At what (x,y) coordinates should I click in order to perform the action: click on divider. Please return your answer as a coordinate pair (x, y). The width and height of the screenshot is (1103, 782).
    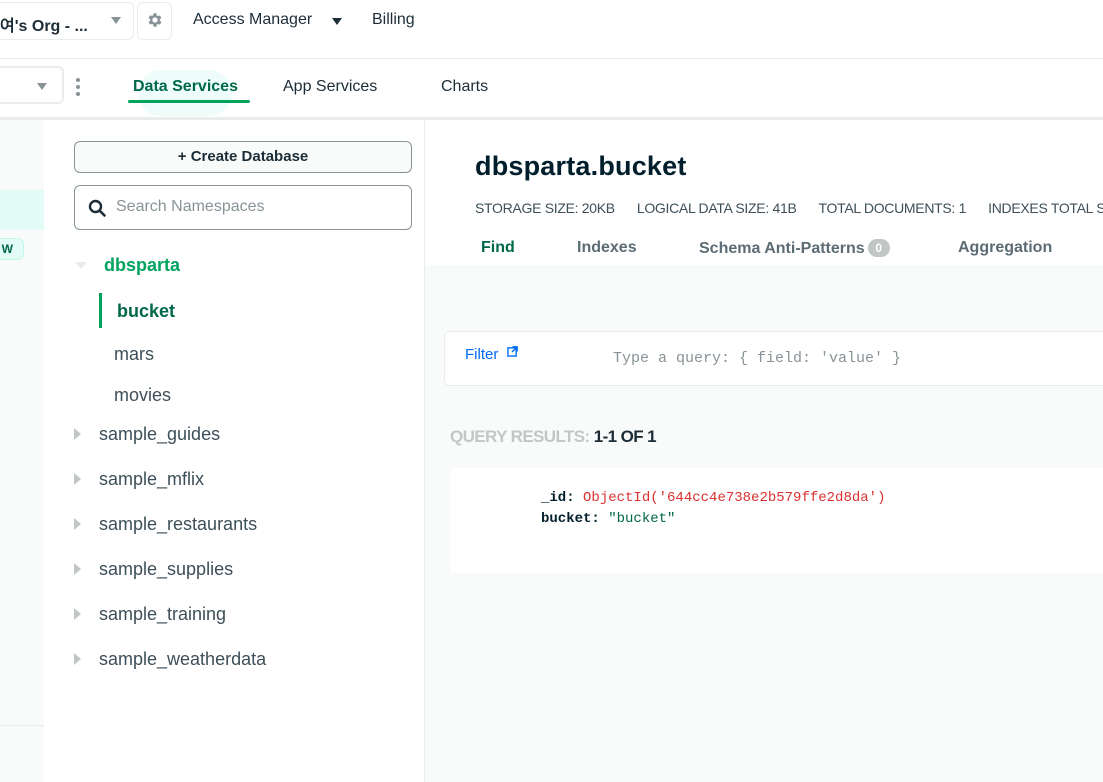
    Looking at the image, I should click on (22, 725).